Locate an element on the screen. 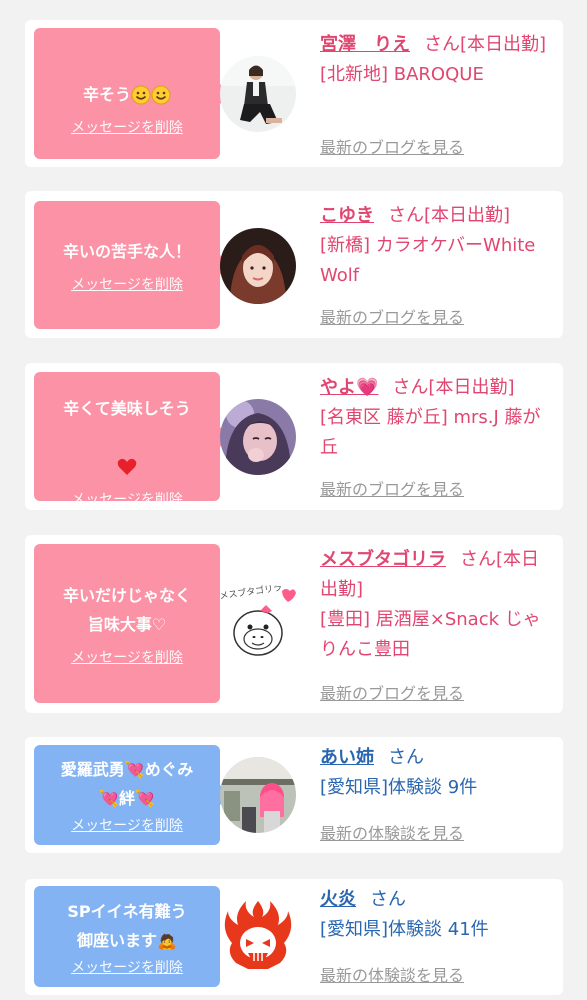 The image size is (587, 1000). message-bubble: 辛いだけじゃなく 旨味大事♡ メッセージを削除 is located at coordinates (132, 623).